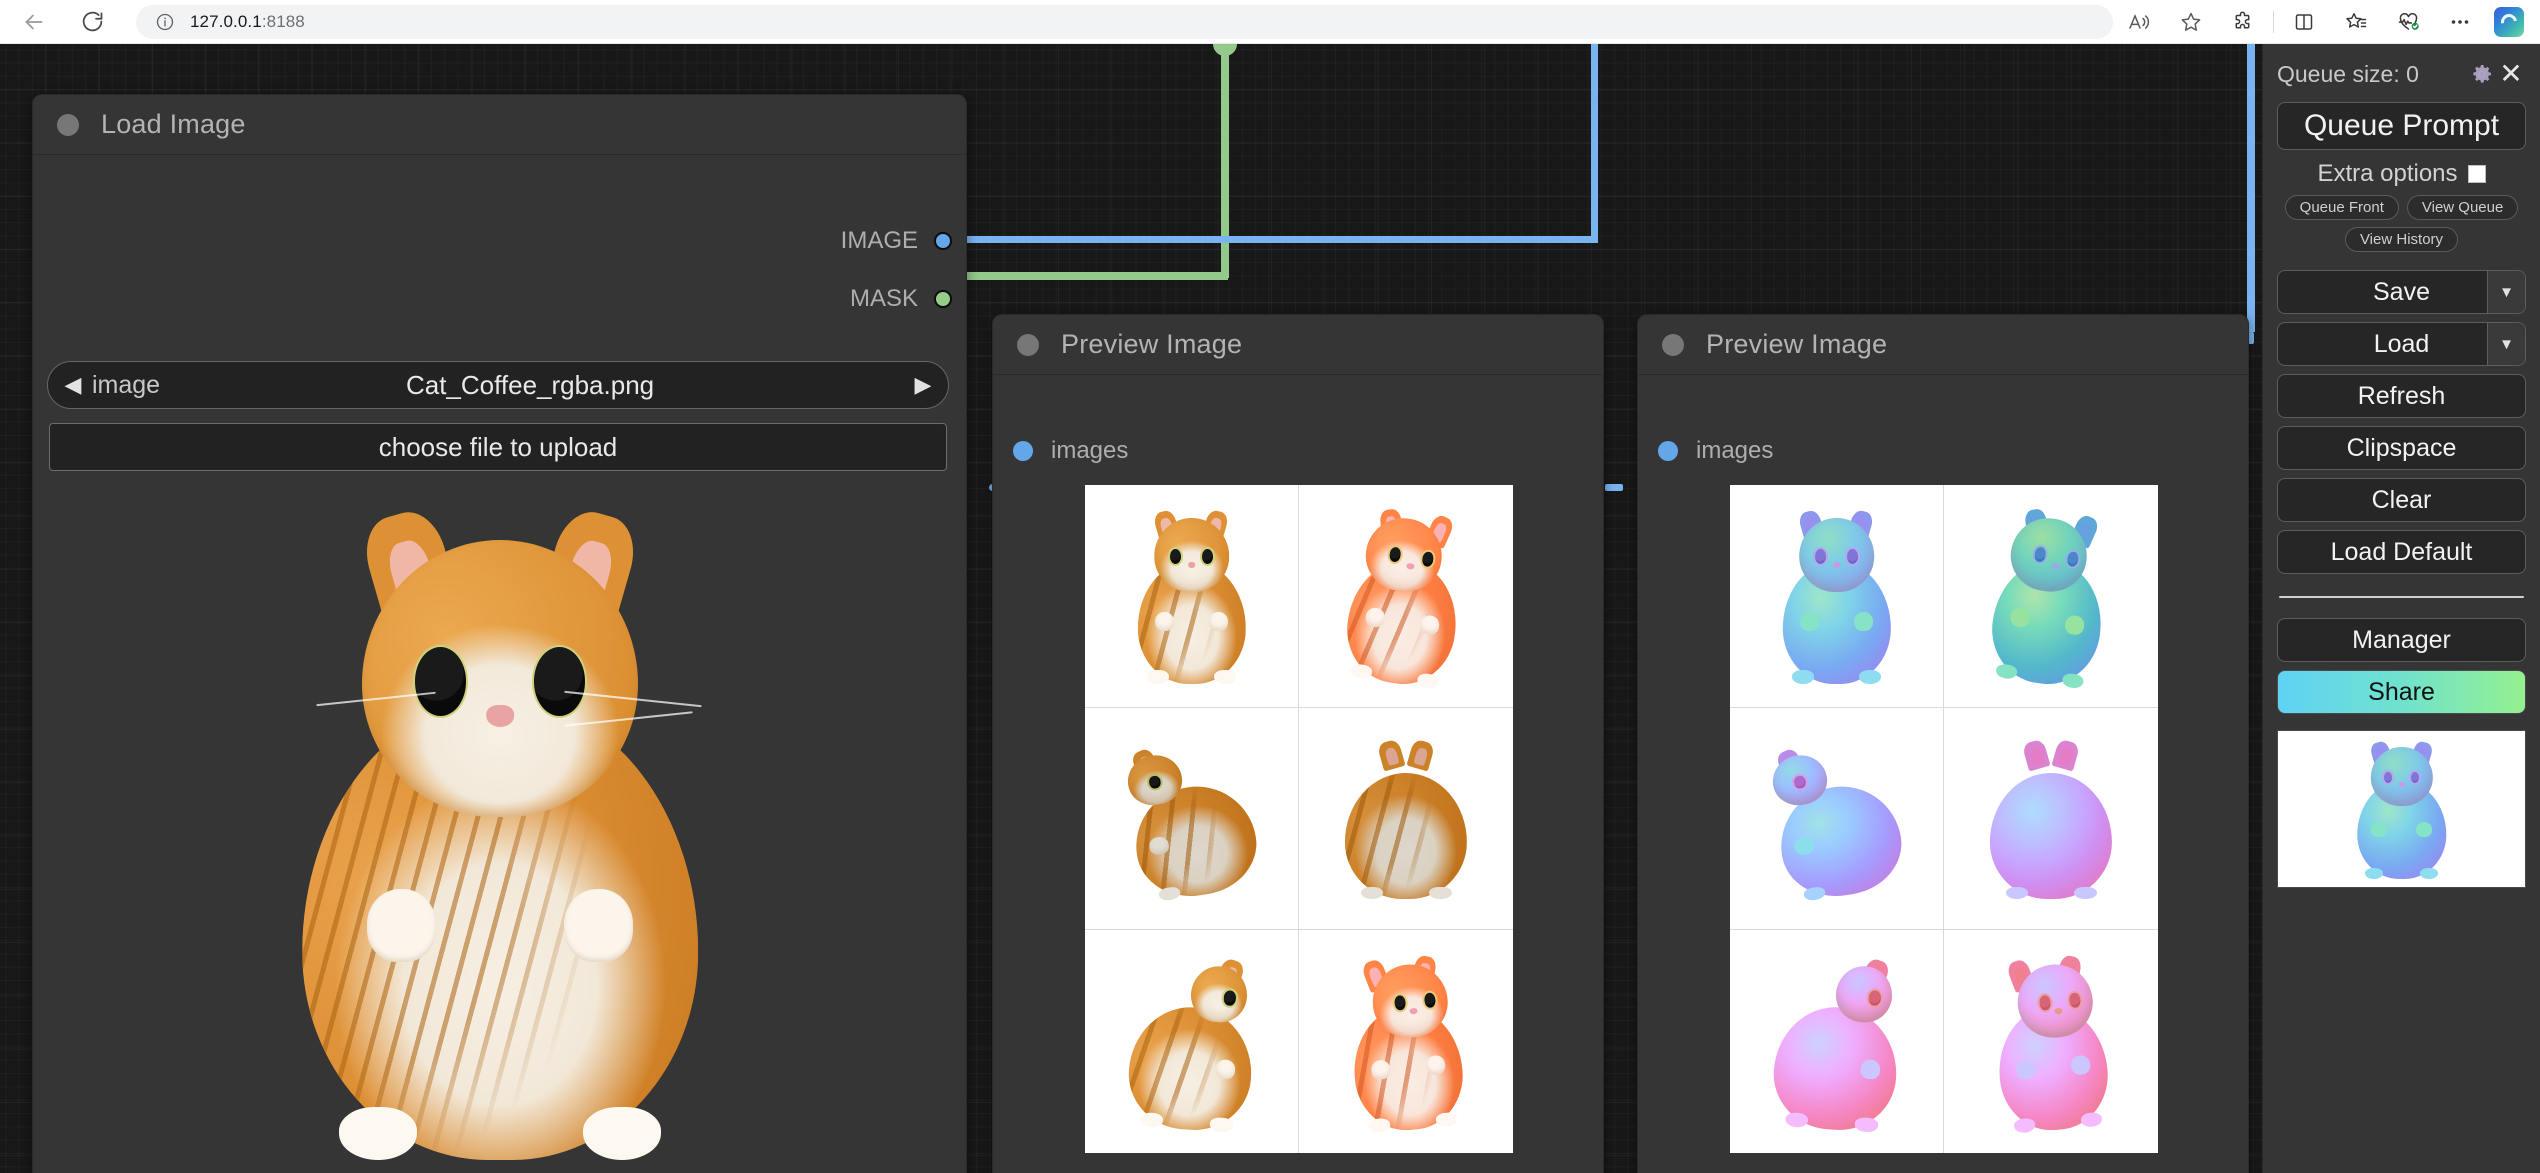  I want to click on cat-eye-left, so click(440, 681).